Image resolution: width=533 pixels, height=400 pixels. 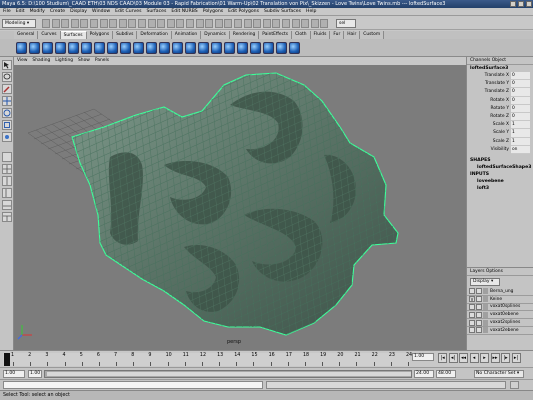 What do you see at coordinates (125, 35) in the screenshot?
I see `shelf-tab-subdivs: Subdivs` at bounding box center [125, 35].